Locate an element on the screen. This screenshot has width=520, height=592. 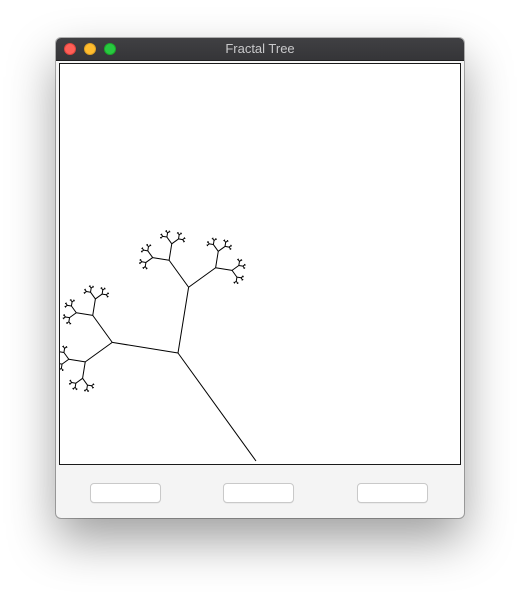
fractal-tree-drawing is located at coordinates (158, 346).